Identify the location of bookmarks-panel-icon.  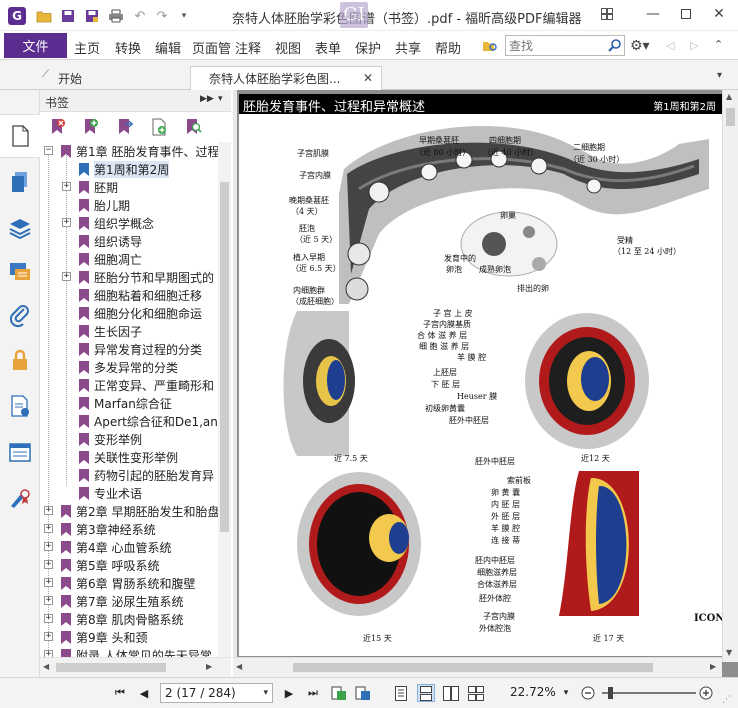
(20, 136).